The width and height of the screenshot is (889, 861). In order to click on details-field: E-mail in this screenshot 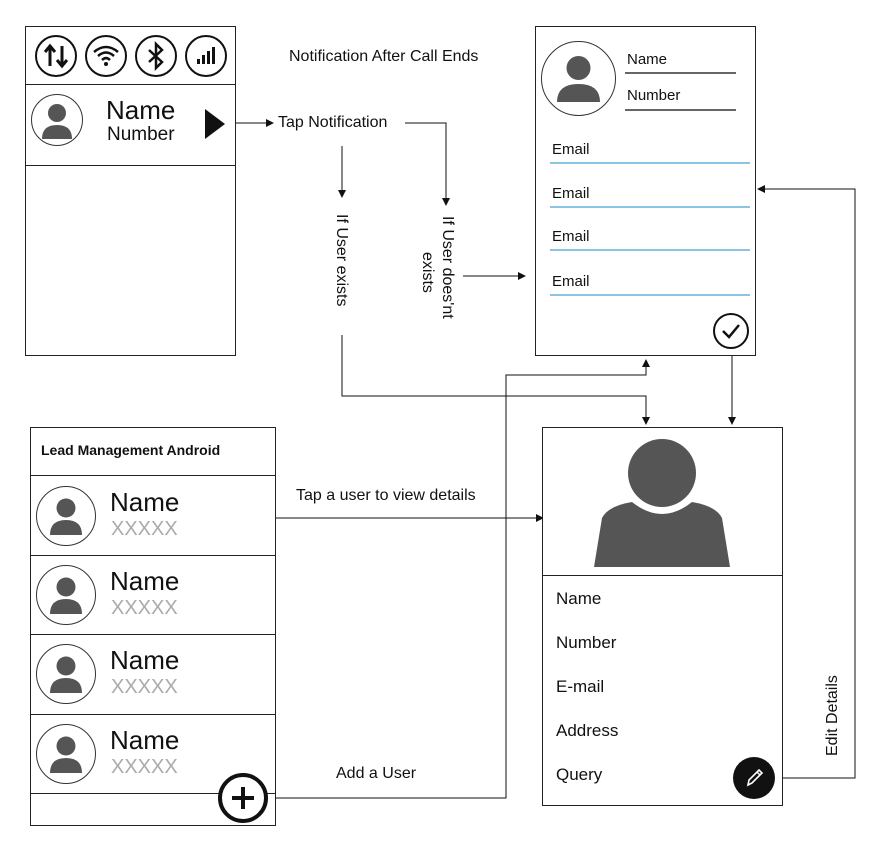, I will do `click(580, 686)`.